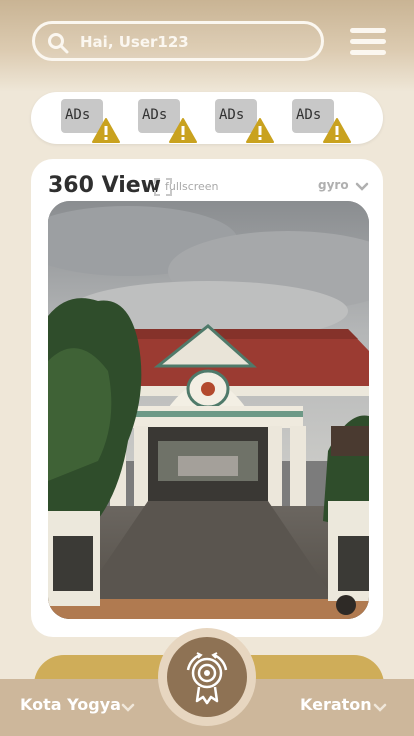  What do you see at coordinates (192, 186) in the screenshot?
I see `fullscreen-label: fullscreen` at bounding box center [192, 186].